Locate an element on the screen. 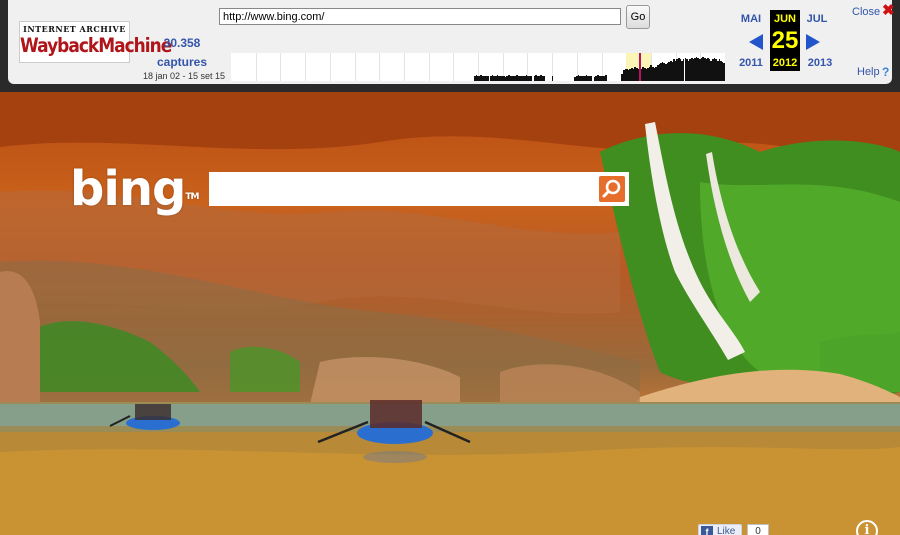  go-button: Go is located at coordinates (638, 17).